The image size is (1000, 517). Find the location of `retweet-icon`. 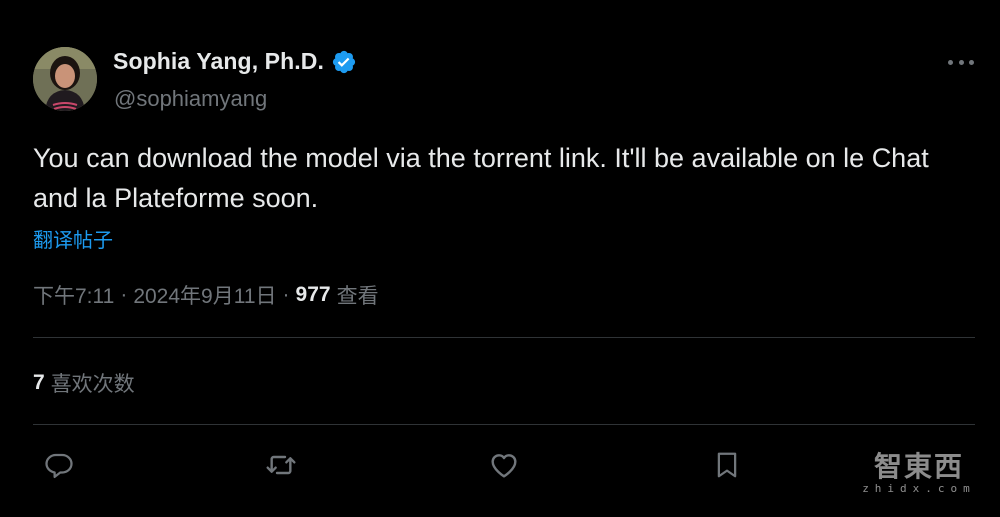

retweet-icon is located at coordinates (281, 465).